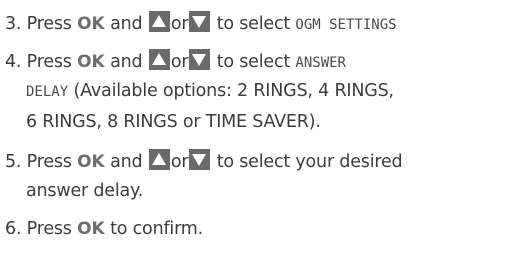 The height and width of the screenshot is (261, 512). What do you see at coordinates (13, 24) in the screenshot?
I see `step-number: 3.` at bounding box center [13, 24].